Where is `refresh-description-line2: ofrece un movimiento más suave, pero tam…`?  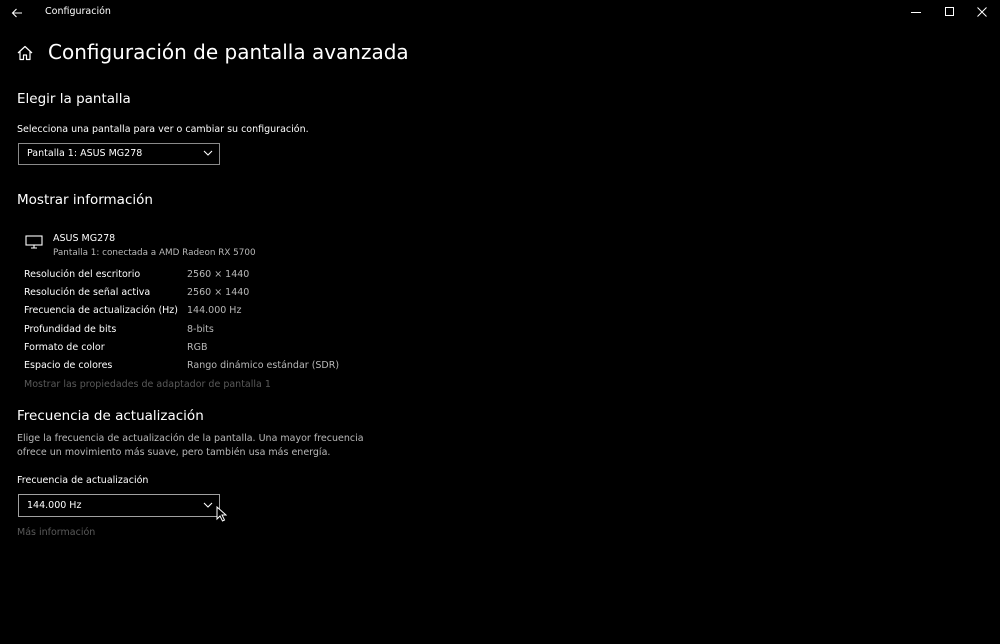
refresh-description-line2: ofrece un movimiento más suave, pero tam… is located at coordinates (174, 452).